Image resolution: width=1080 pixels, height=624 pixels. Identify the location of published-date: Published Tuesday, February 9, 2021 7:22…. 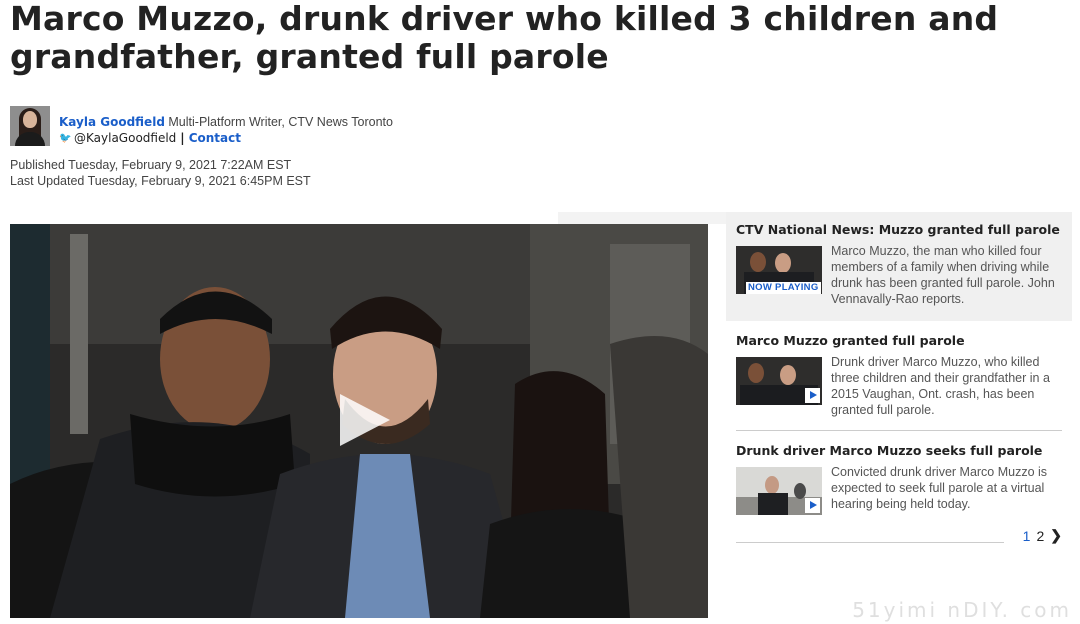
(151, 165).